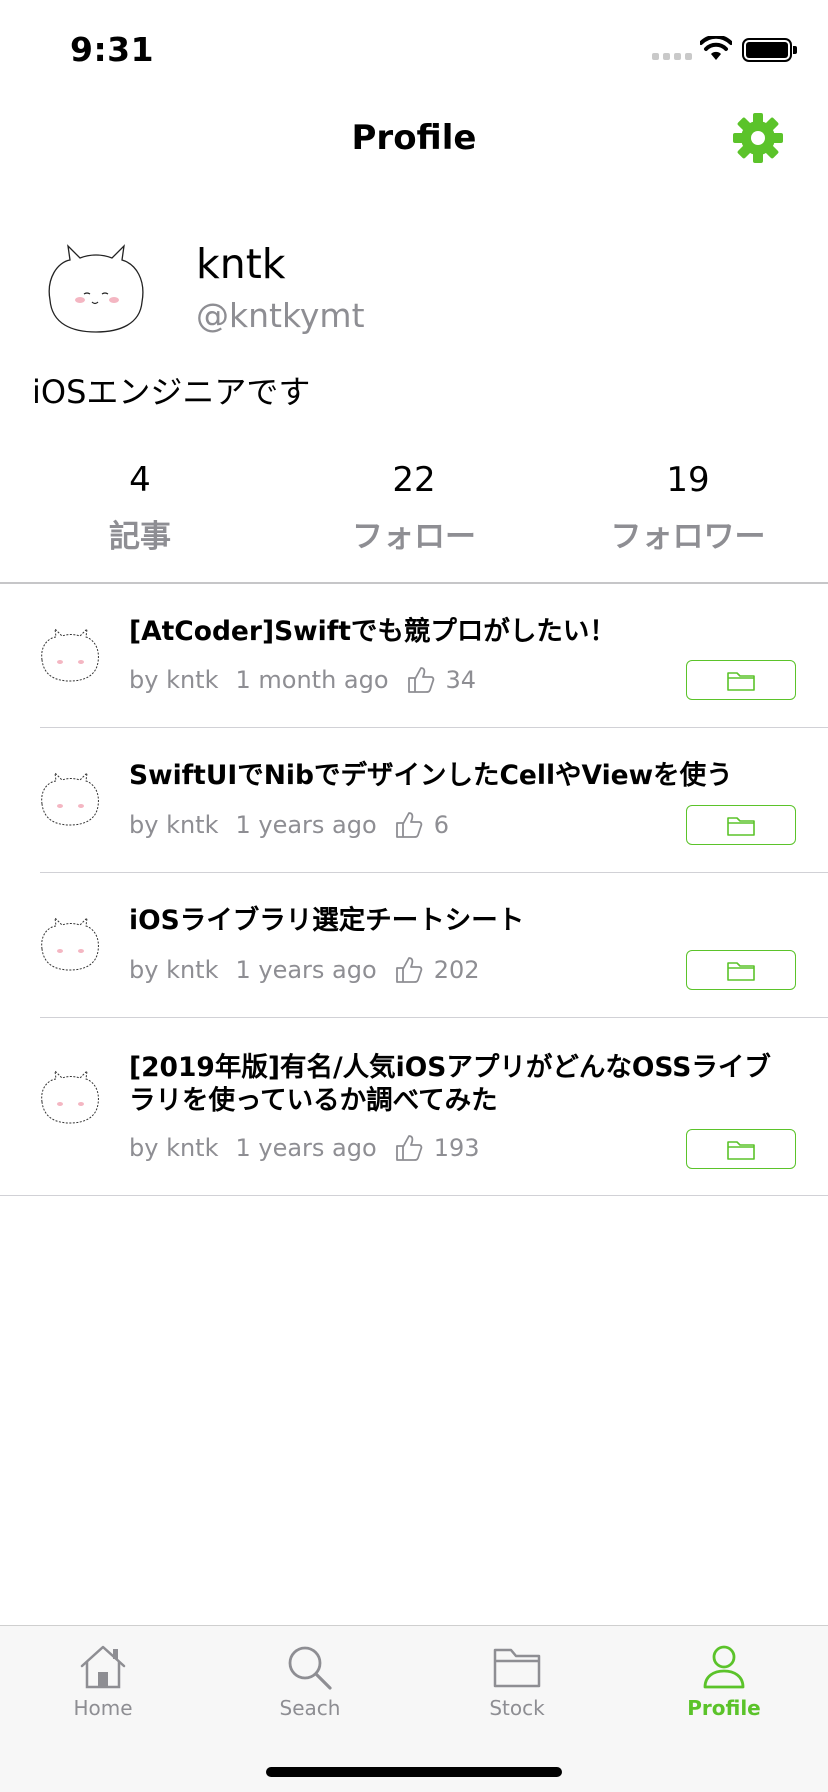 The height and width of the screenshot is (1792, 828). I want to click on article-meta: by kntk 1 years ago 202, so click(304, 970).